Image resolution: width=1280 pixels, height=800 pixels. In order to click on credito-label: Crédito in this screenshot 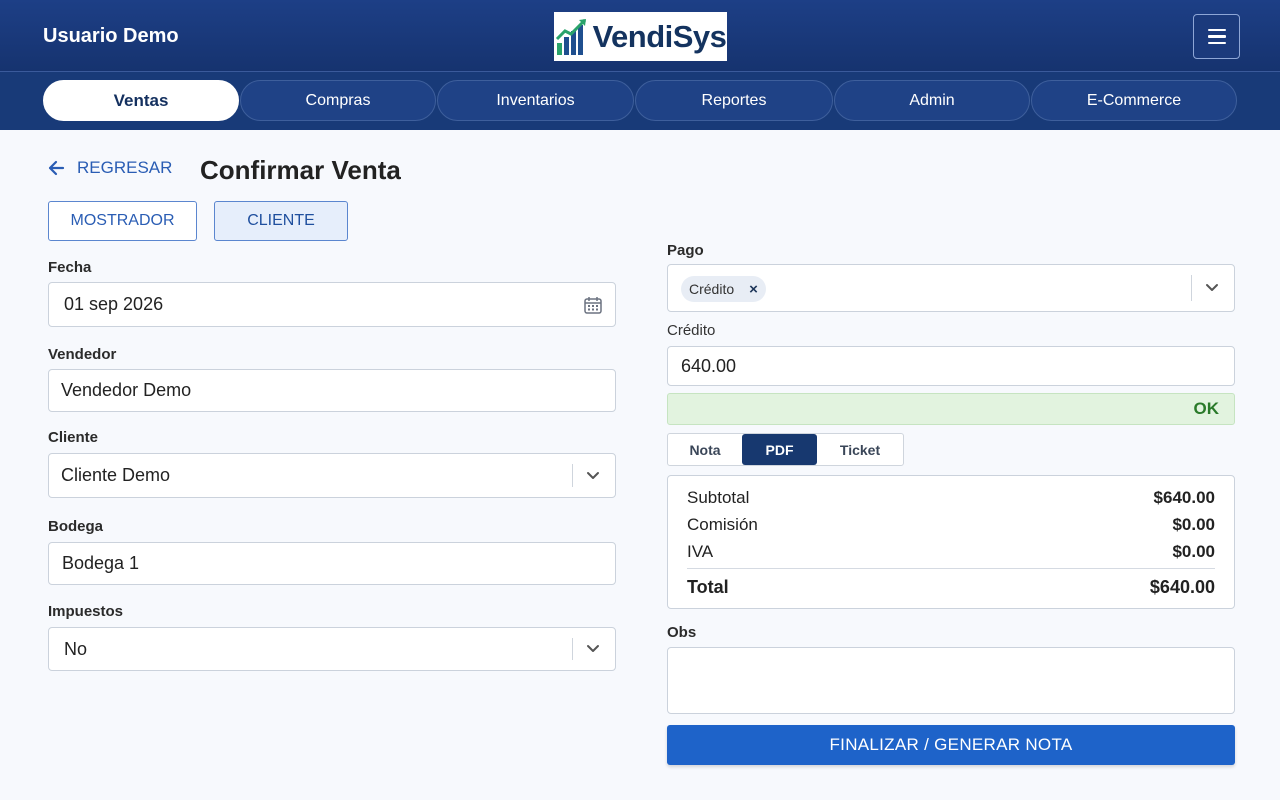, I will do `click(691, 330)`.